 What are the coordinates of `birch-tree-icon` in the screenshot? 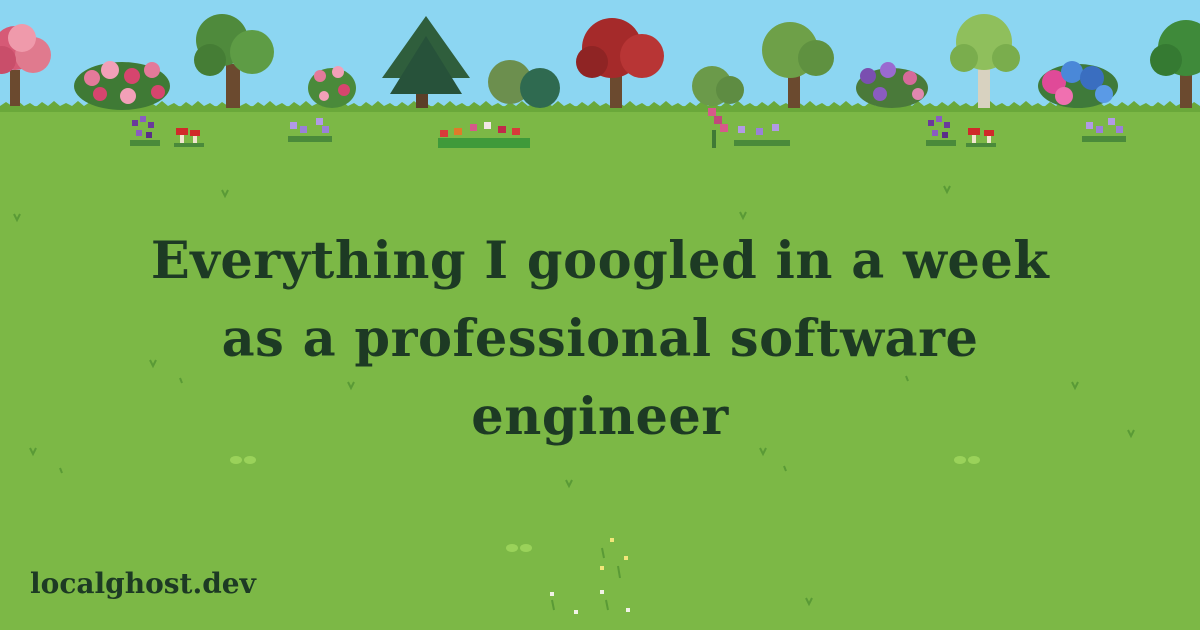 It's located at (985, 61).